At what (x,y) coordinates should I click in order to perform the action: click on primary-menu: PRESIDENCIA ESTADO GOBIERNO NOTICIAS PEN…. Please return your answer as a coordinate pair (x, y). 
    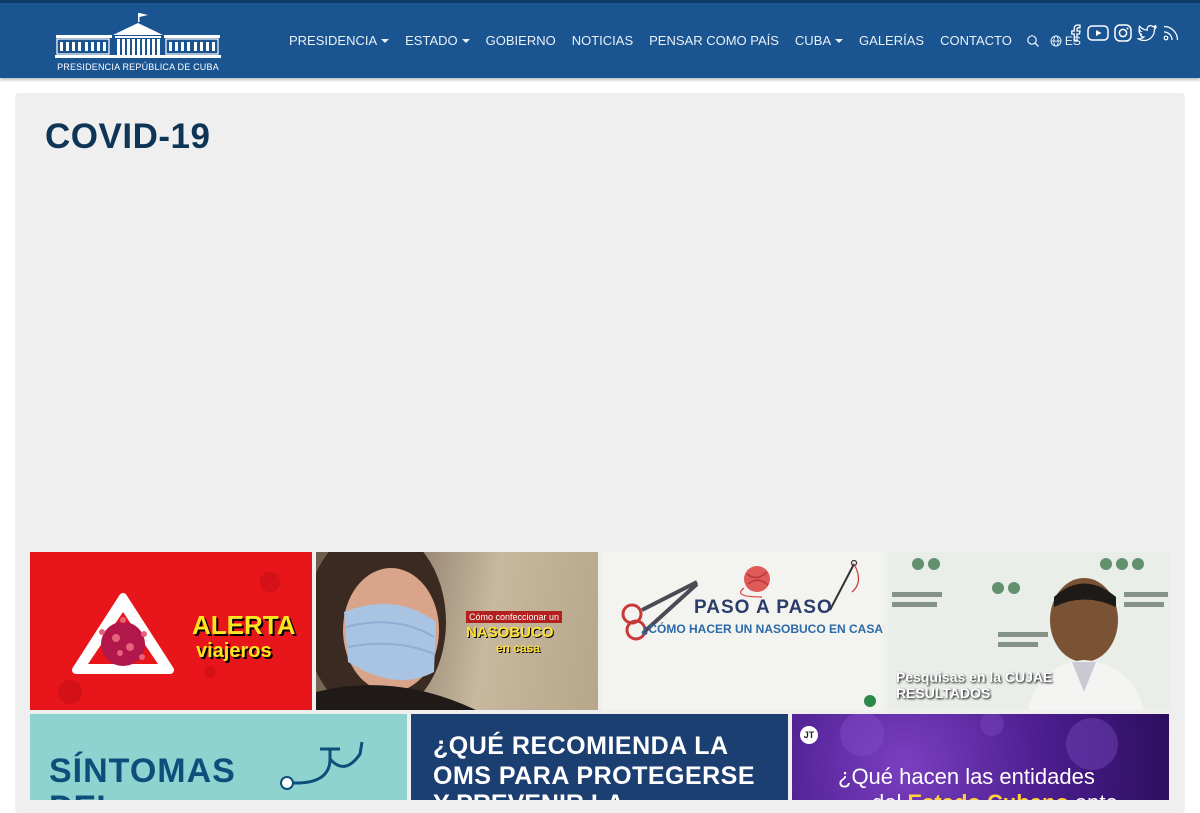
    Looking at the image, I should click on (681, 40).